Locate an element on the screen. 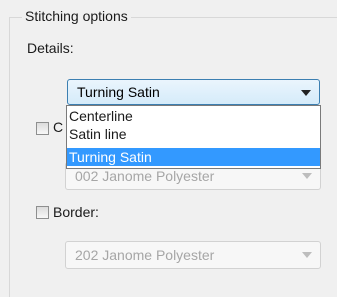  border-thread-combobox: 202 Janome Polyester is located at coordinates (193, 255).